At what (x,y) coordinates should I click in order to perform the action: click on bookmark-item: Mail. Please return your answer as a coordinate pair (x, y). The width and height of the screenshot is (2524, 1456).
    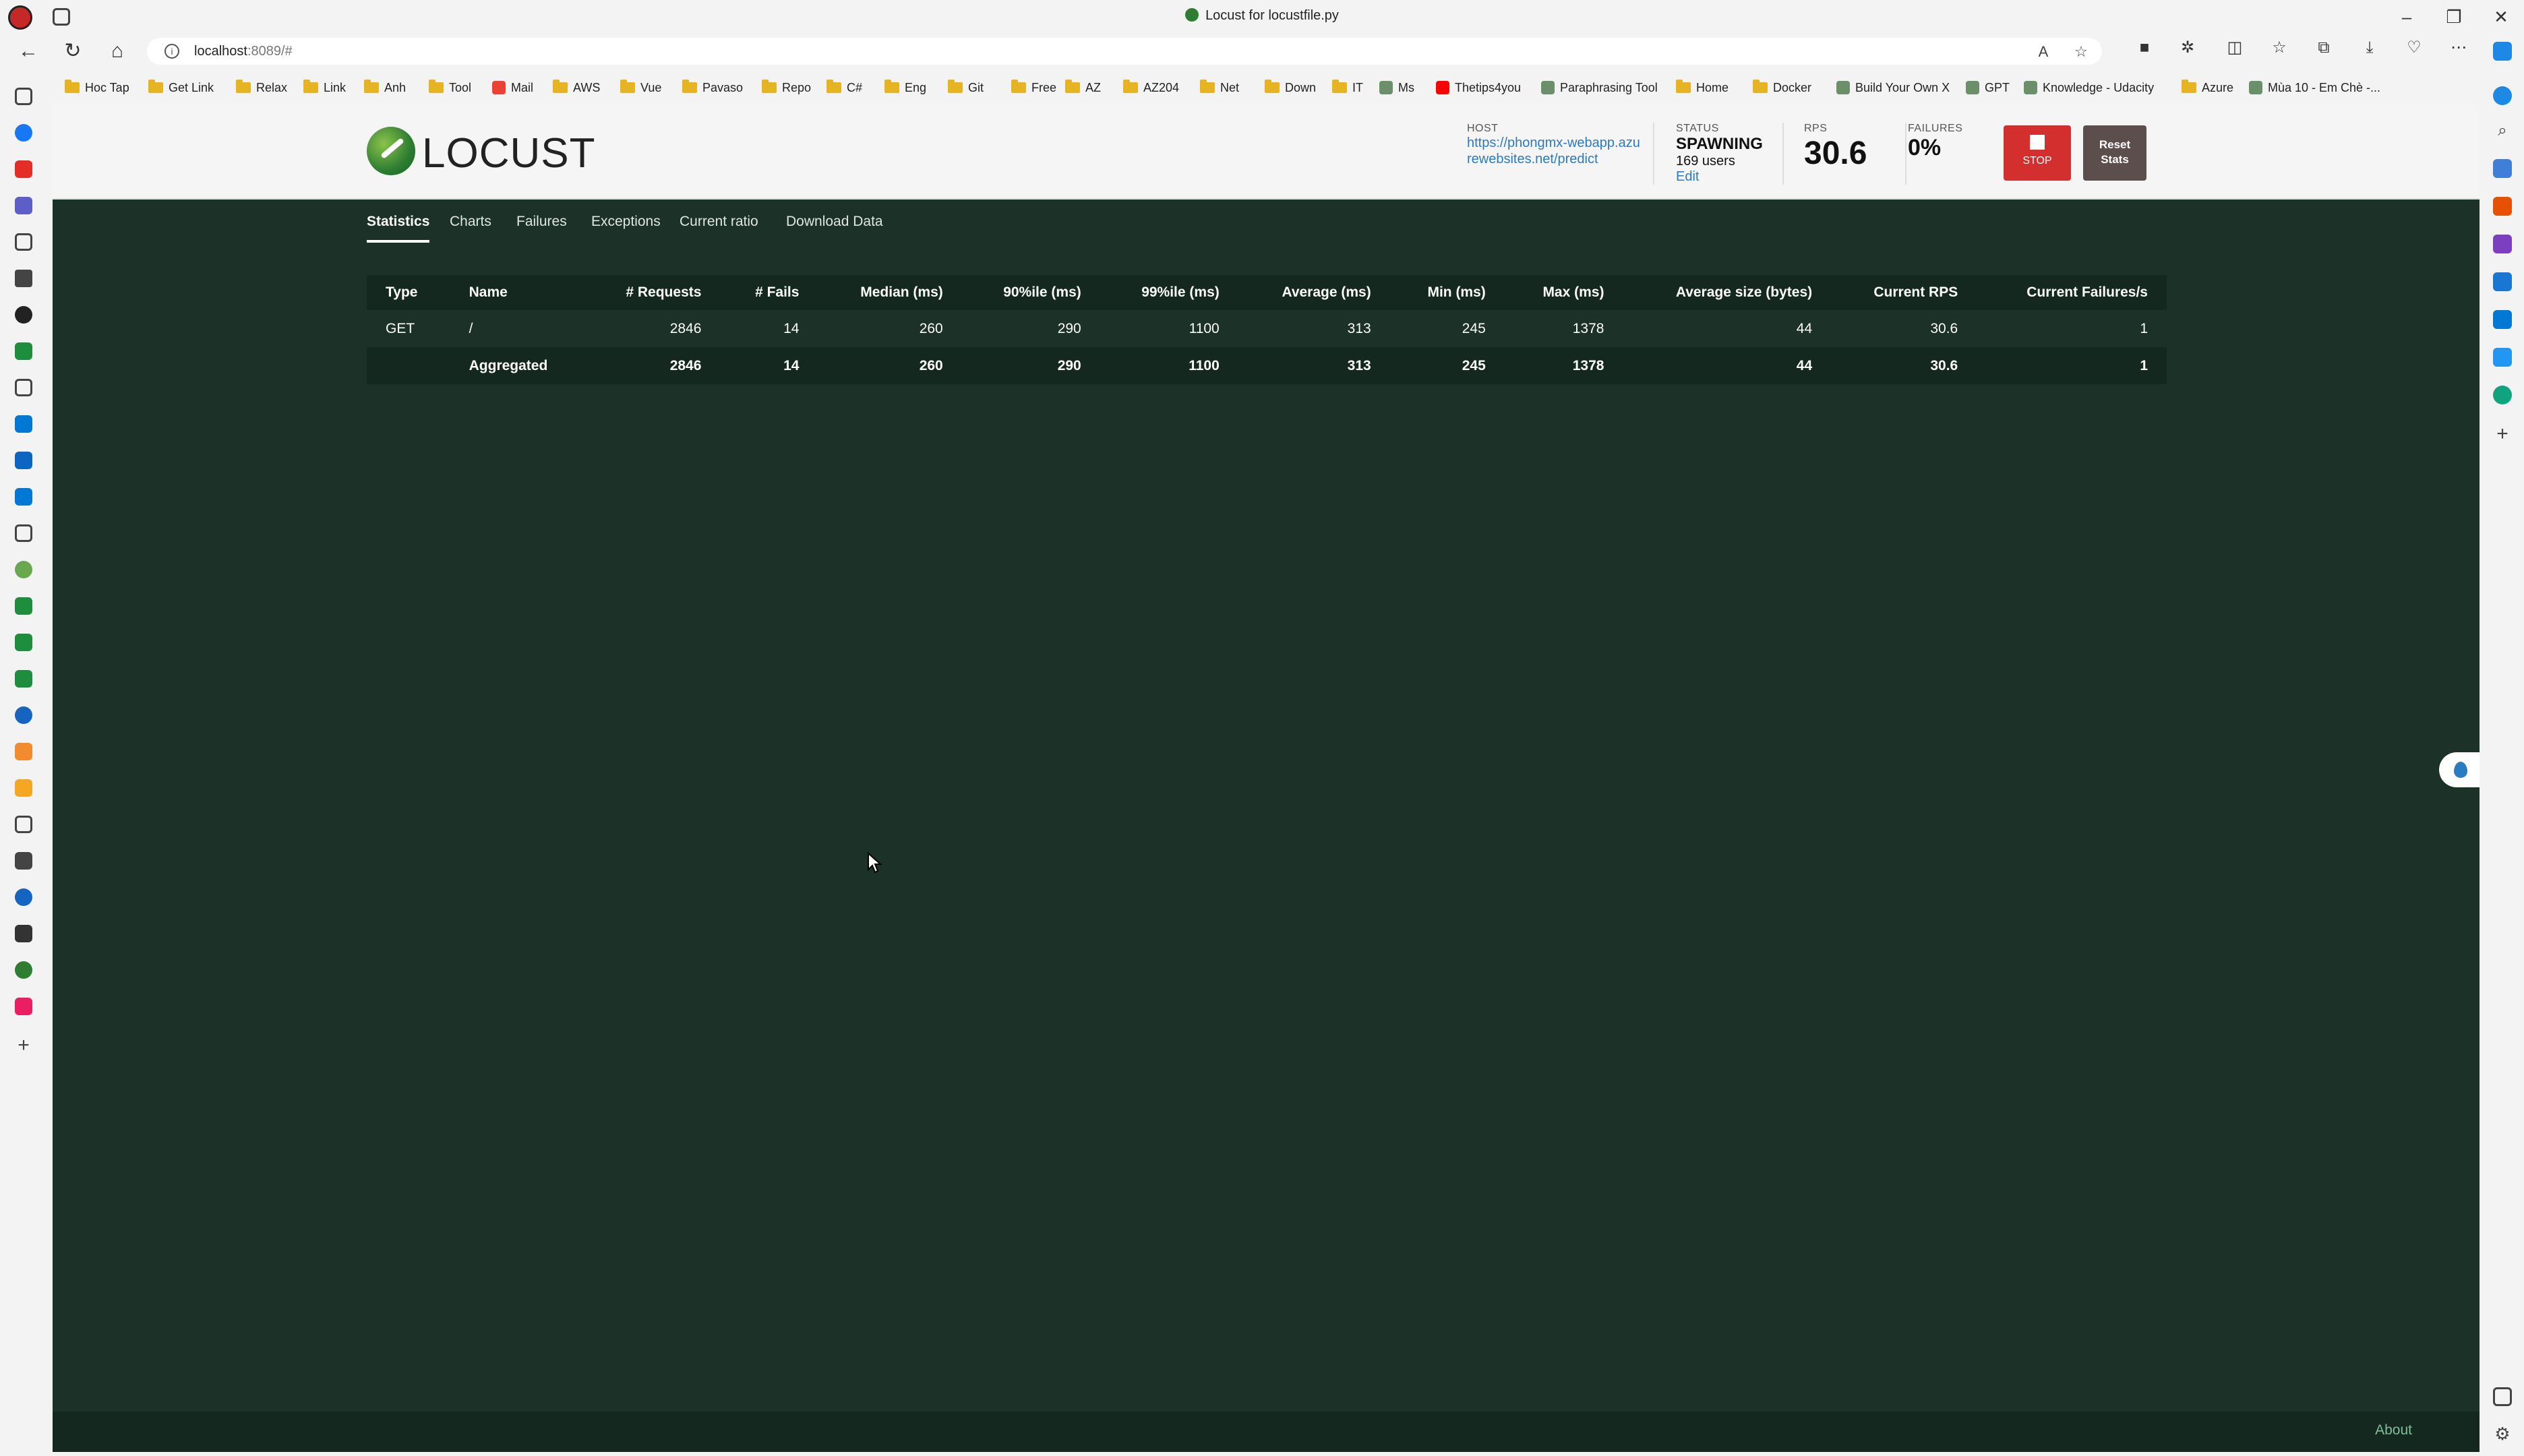
    Looking at the image, I should click on (512, 87).